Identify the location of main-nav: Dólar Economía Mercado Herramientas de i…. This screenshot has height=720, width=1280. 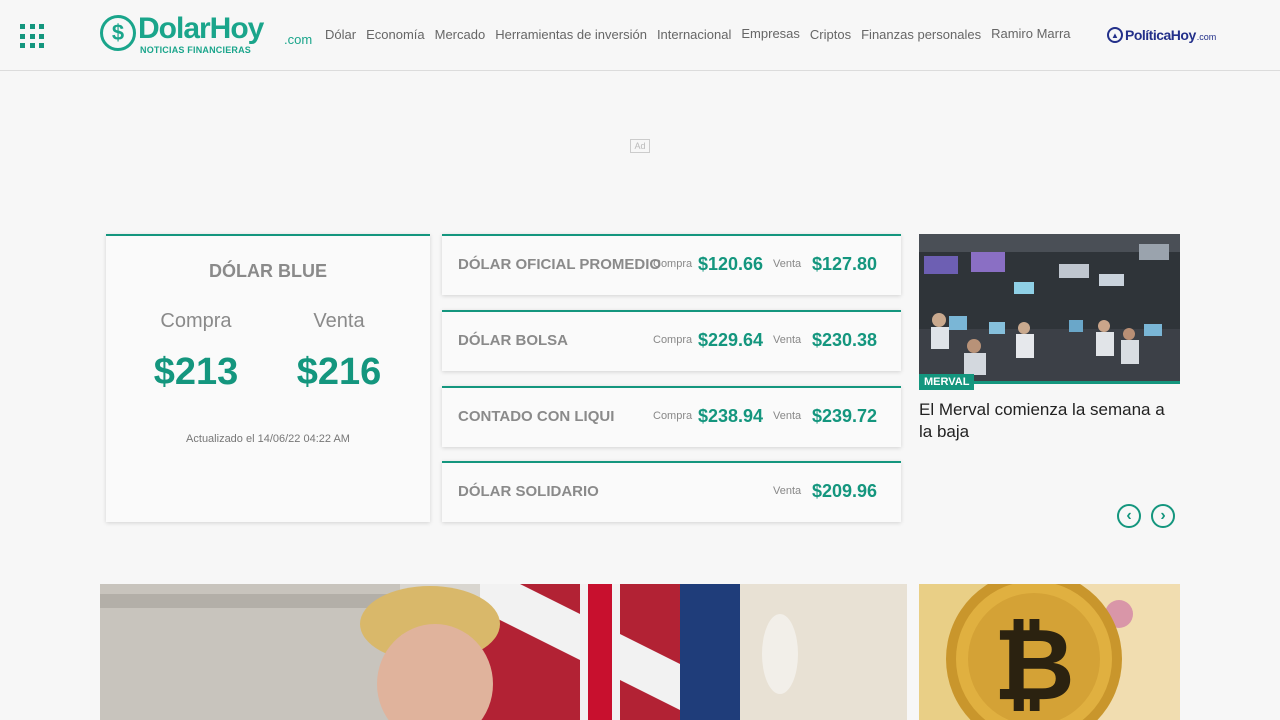
(703, 34).